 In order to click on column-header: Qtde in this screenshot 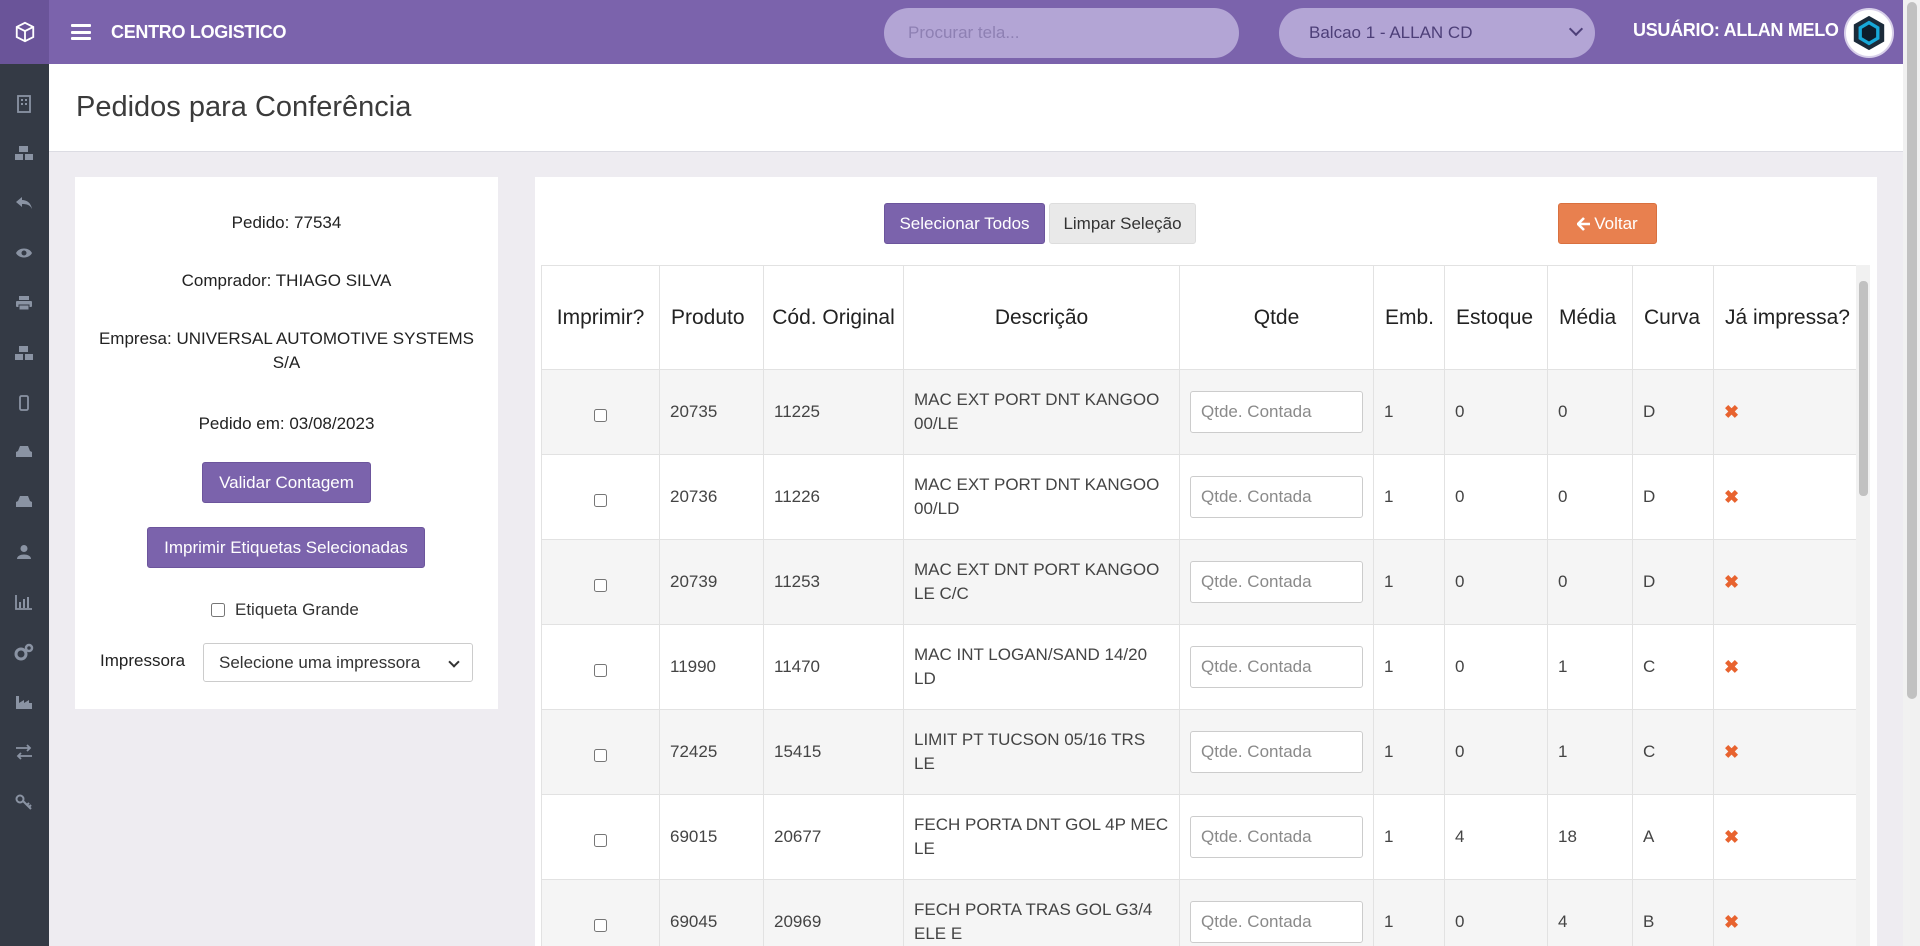, I will do `click(1276, 317)`.